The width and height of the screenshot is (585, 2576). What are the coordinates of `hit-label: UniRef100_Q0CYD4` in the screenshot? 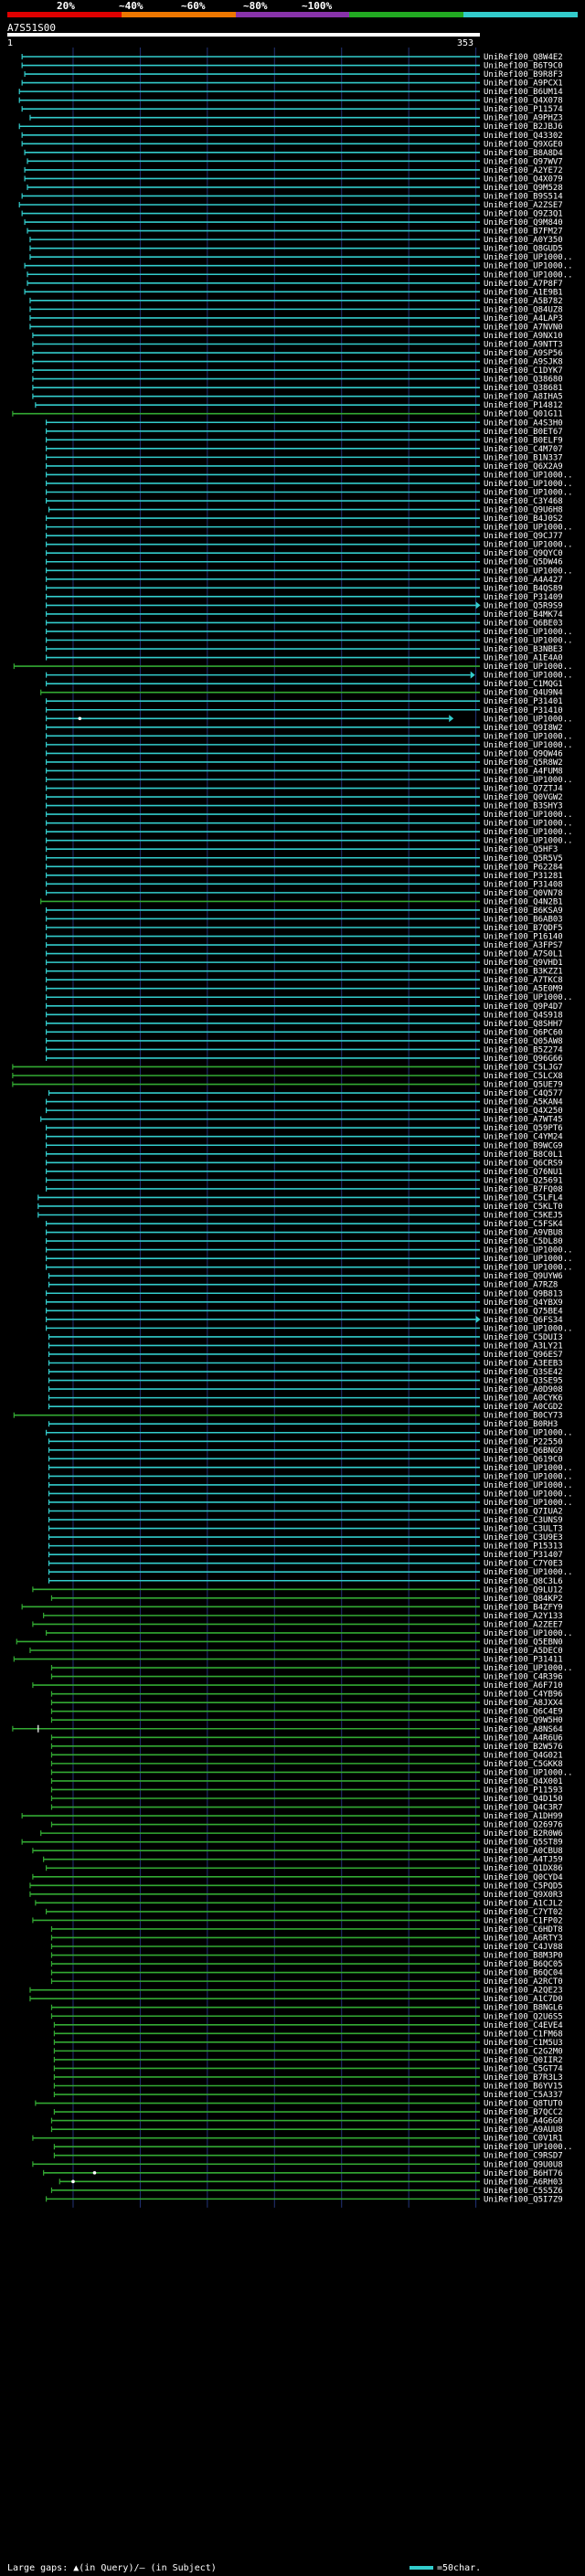 It's located at (523, 1877).